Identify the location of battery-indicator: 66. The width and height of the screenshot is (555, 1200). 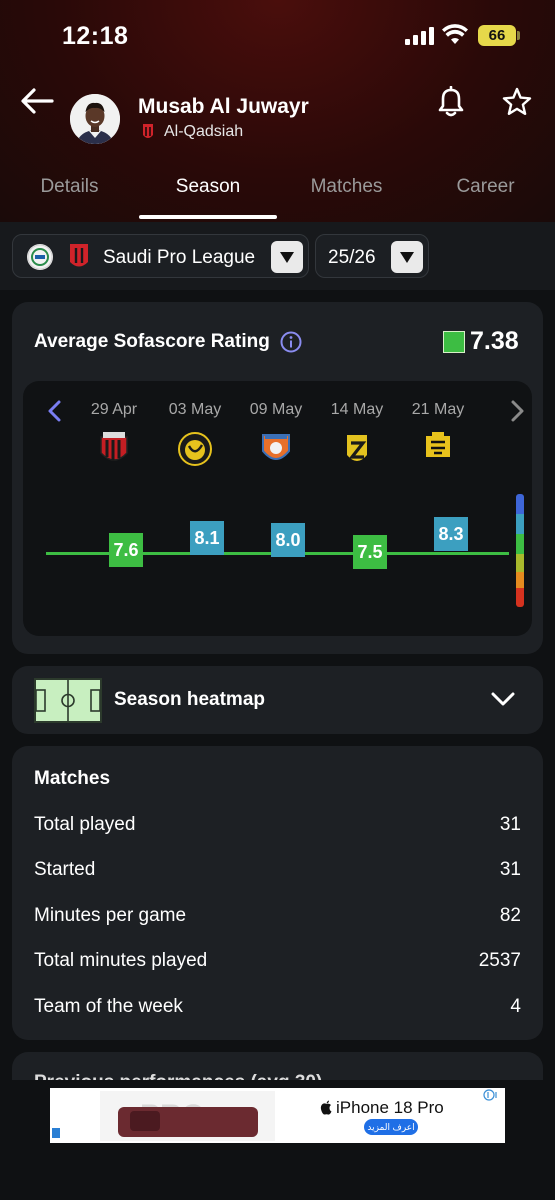
(497, 35).